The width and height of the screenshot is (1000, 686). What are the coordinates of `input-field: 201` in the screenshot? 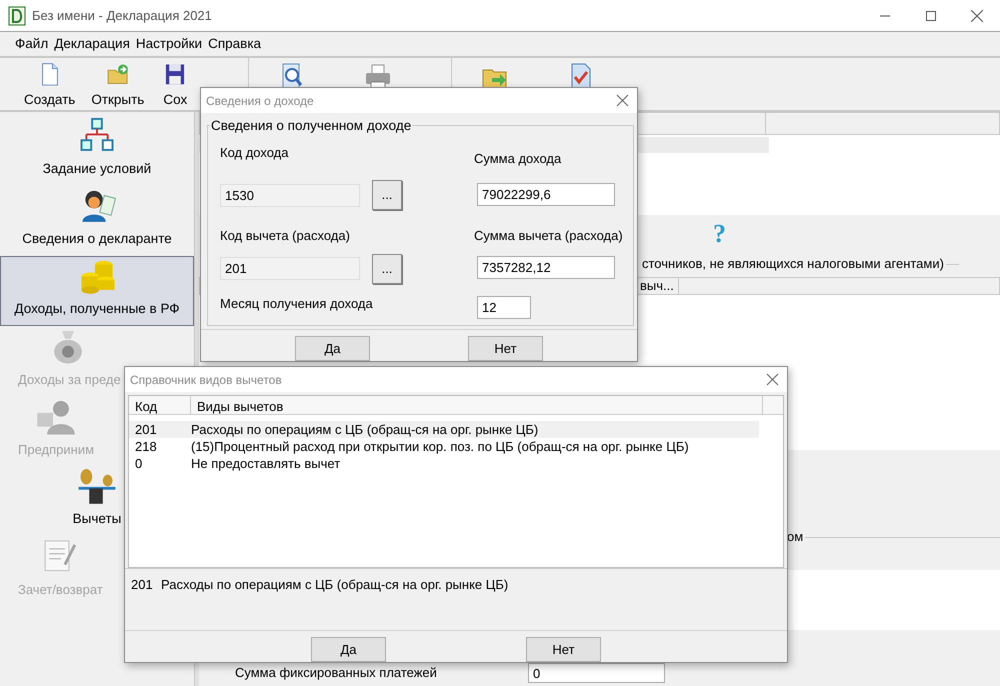 It's located at (290, 268).